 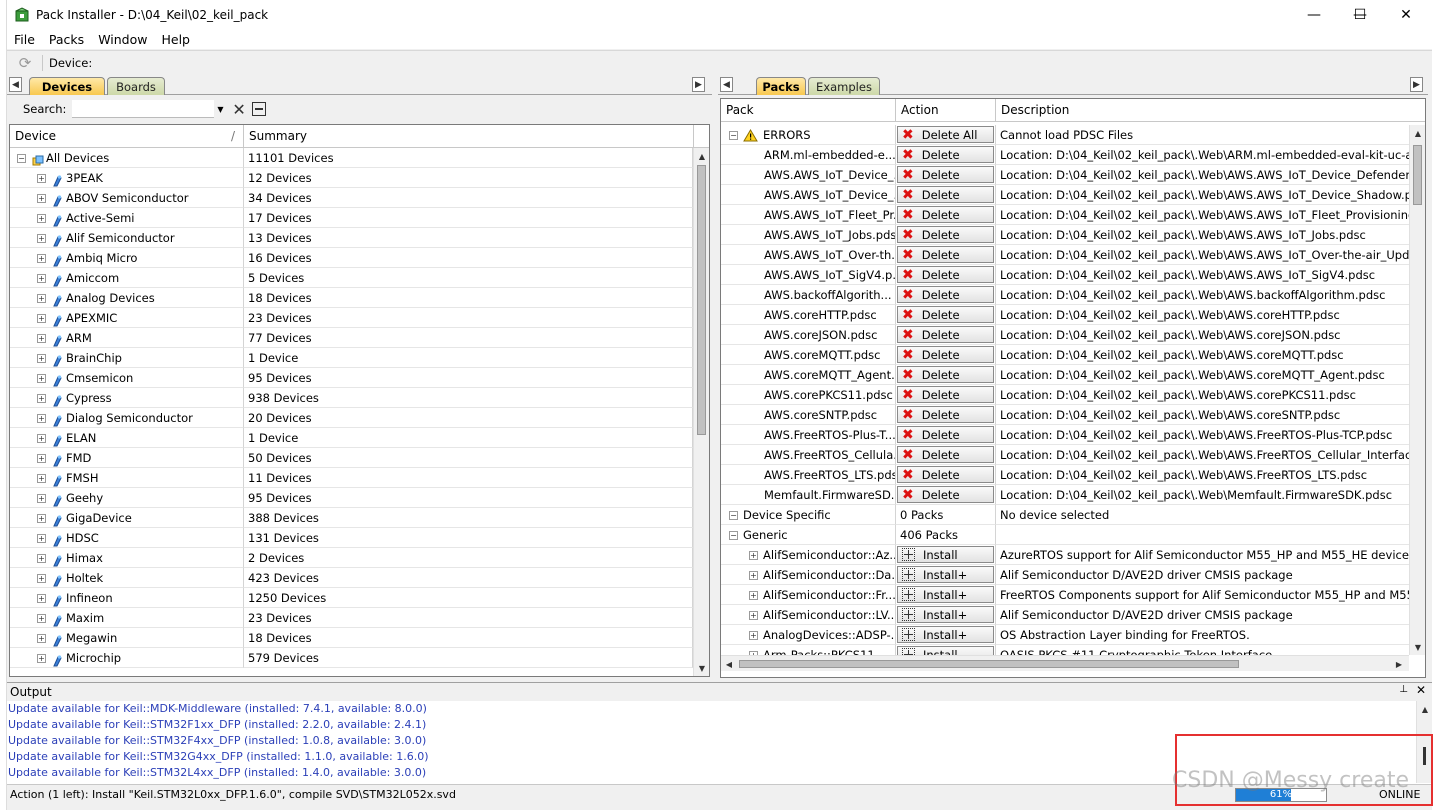 I want to click on device-row: + Cypress 938 Devices, so click(x=351, y=398).